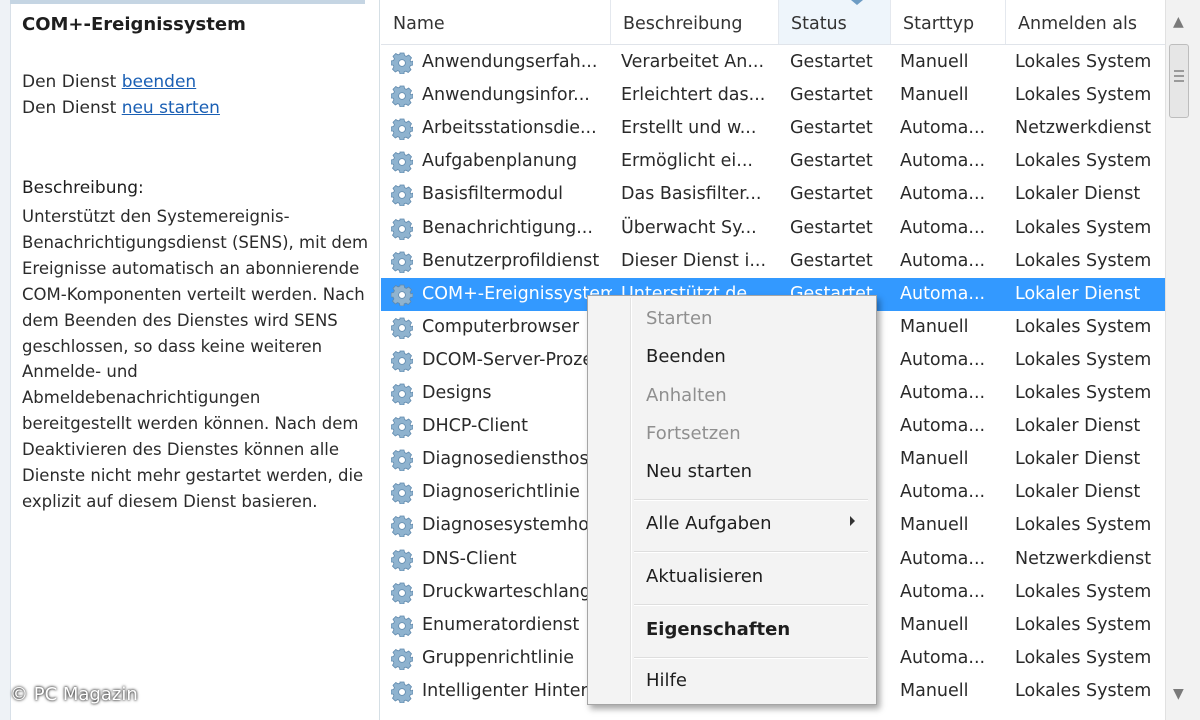  I want to click on pane-header-bar, so click(187, 2).